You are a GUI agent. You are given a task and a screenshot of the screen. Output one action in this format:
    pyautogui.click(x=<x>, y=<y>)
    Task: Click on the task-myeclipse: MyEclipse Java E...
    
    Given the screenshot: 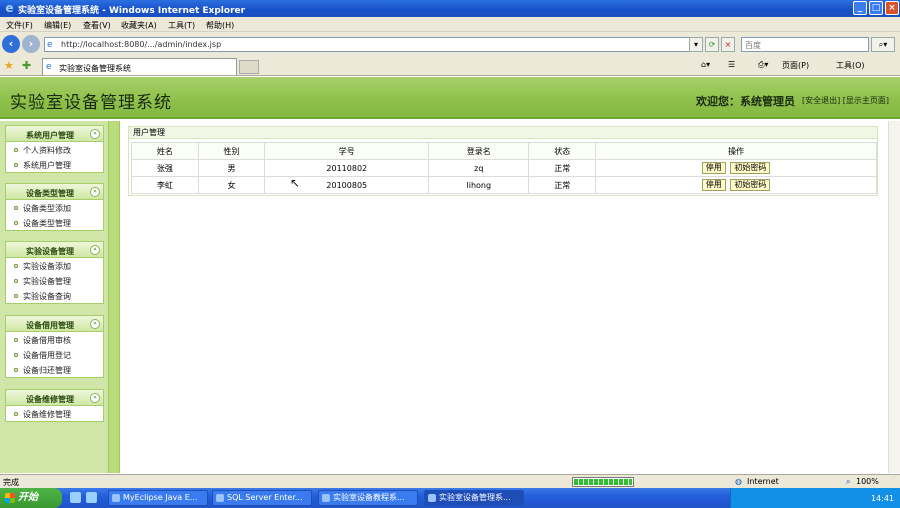 What is the action you would take?
    pyautogui.click(x=158, y=498)
    